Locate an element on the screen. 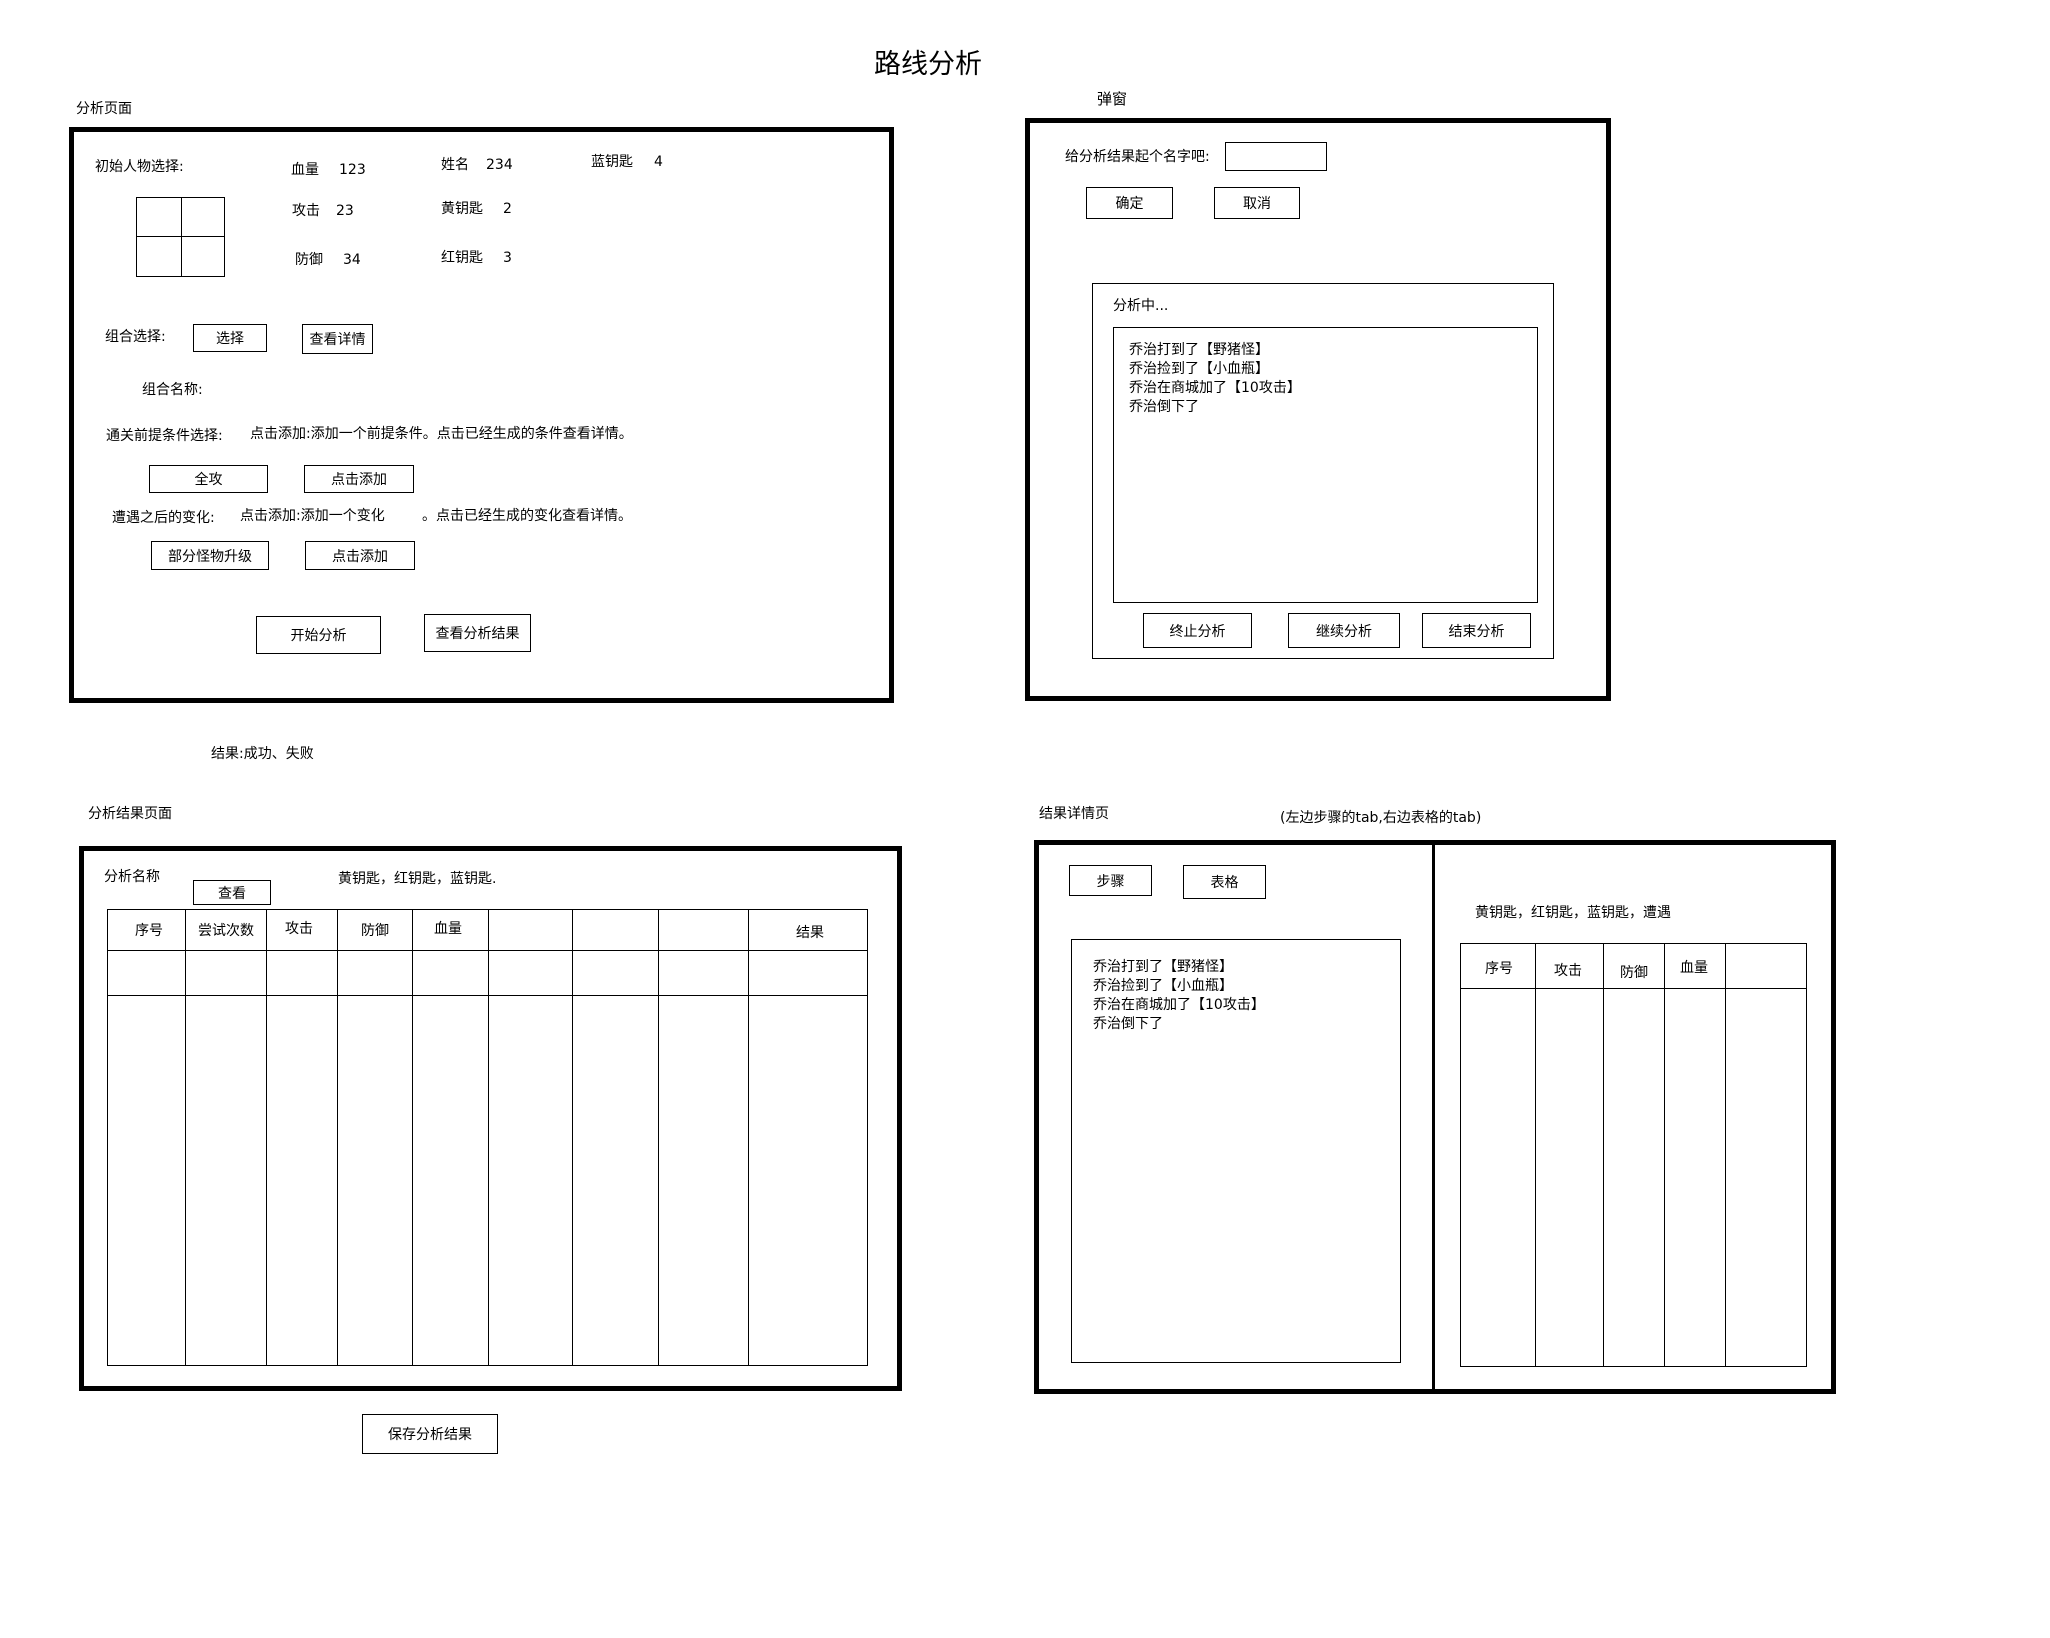  change-tag-button: 部分怪物升级 is located at coordinates (210, 555).